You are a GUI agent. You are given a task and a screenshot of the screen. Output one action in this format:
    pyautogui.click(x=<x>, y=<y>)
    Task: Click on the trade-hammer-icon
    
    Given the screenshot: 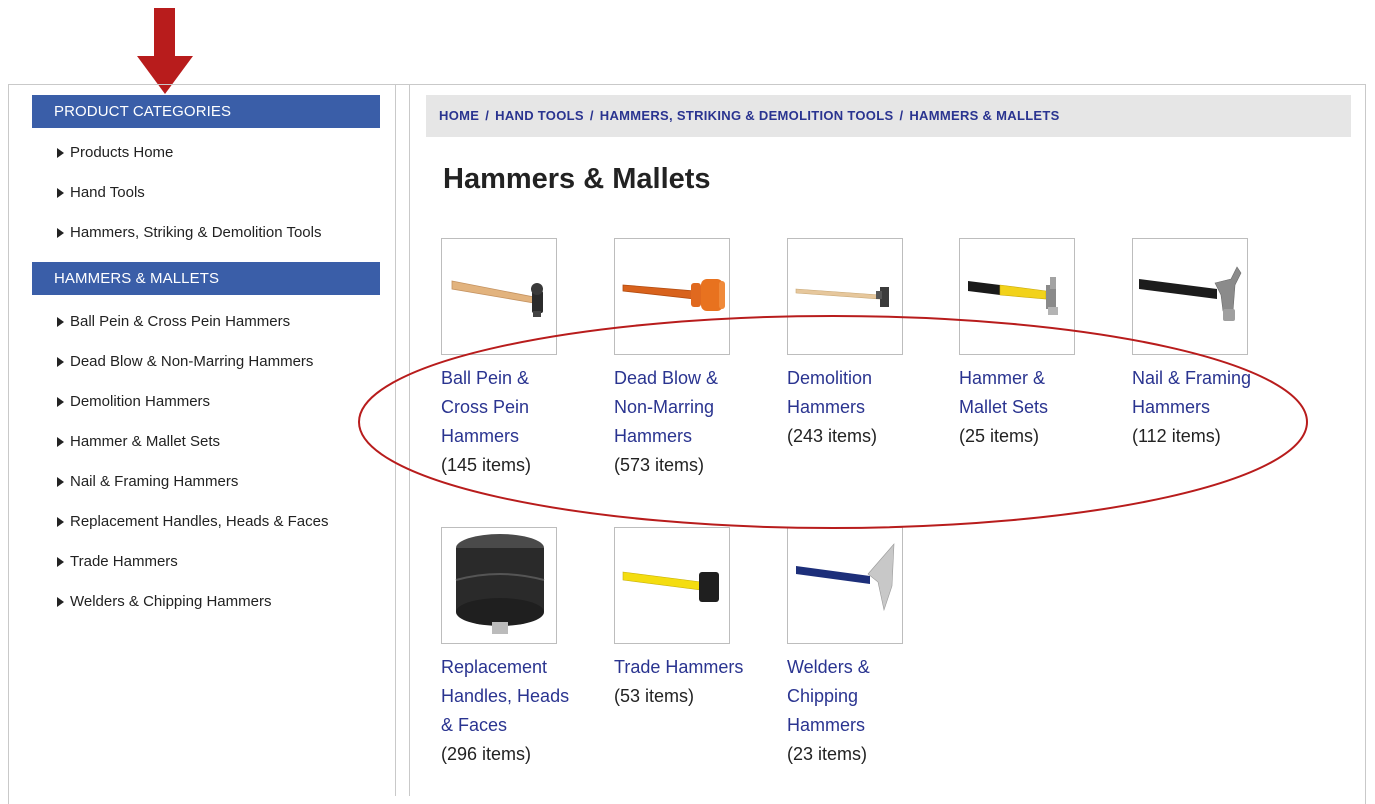 What is the action you would take?
    pyautogui.click(x=672, y=585)
    